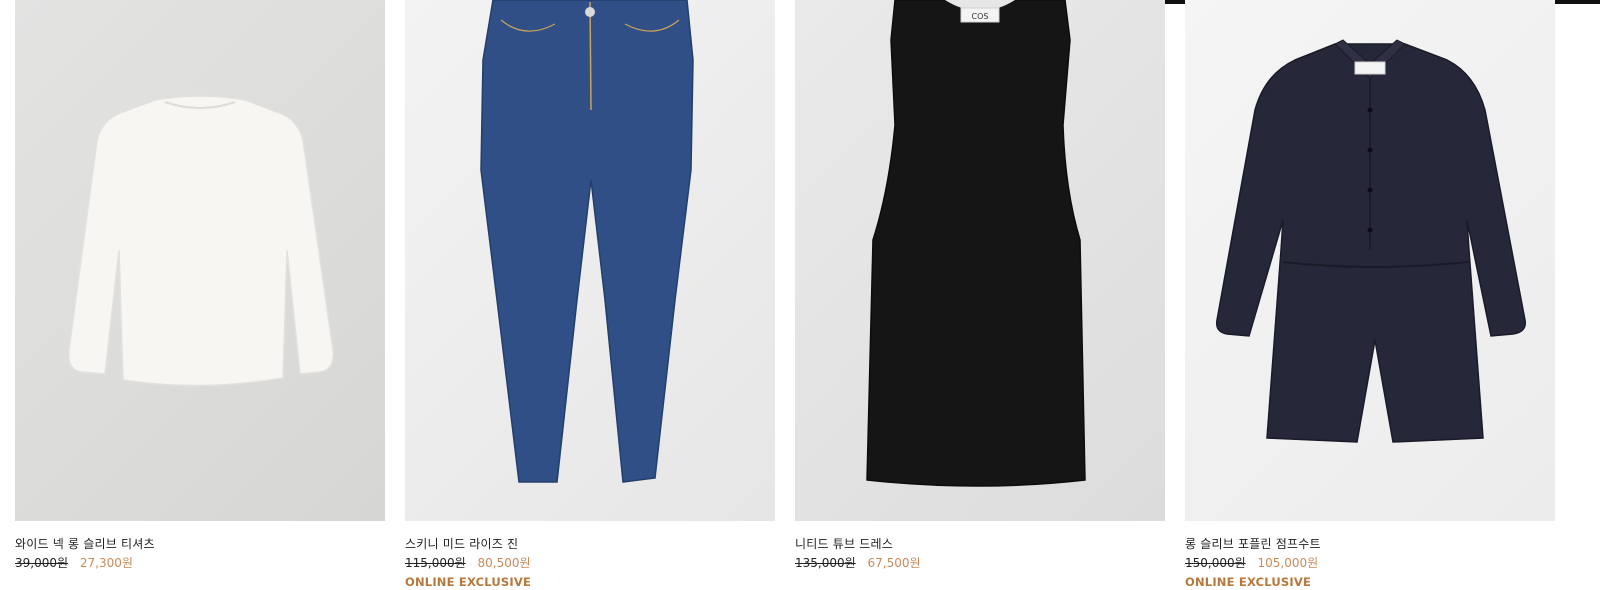 Image resolution: width=1600 pixels, height=590 pixels. I want to click on product-prices: 39,000원 27,300원, so click(200, 563).